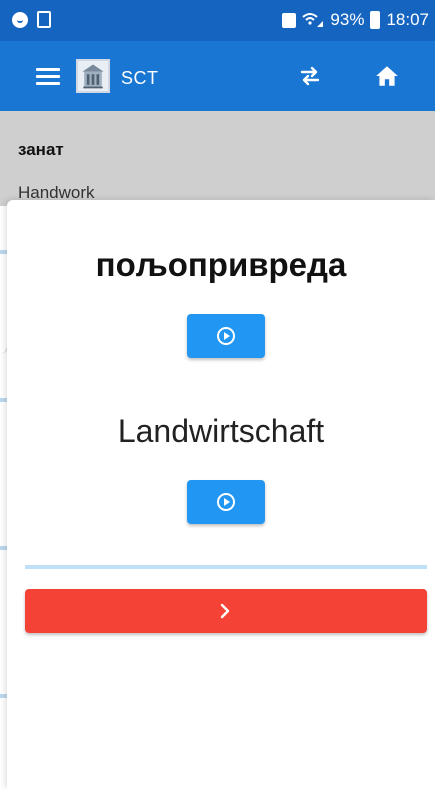 Image resolution: width=435 pixels, height=789 pixels. What do you see at coordinates (221, 431) in the screenshot?
I see `target-word: Landwirtschaft` at bounding box center [221, 431].